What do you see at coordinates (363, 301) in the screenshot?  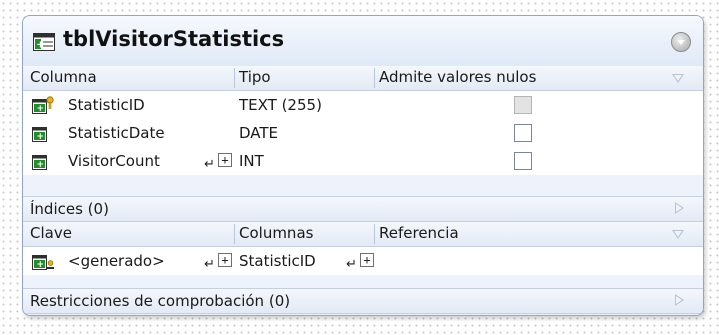 I see `check-constraints-section-header: Restricciones de comprobación (0)` at bounding box center [363, 301].